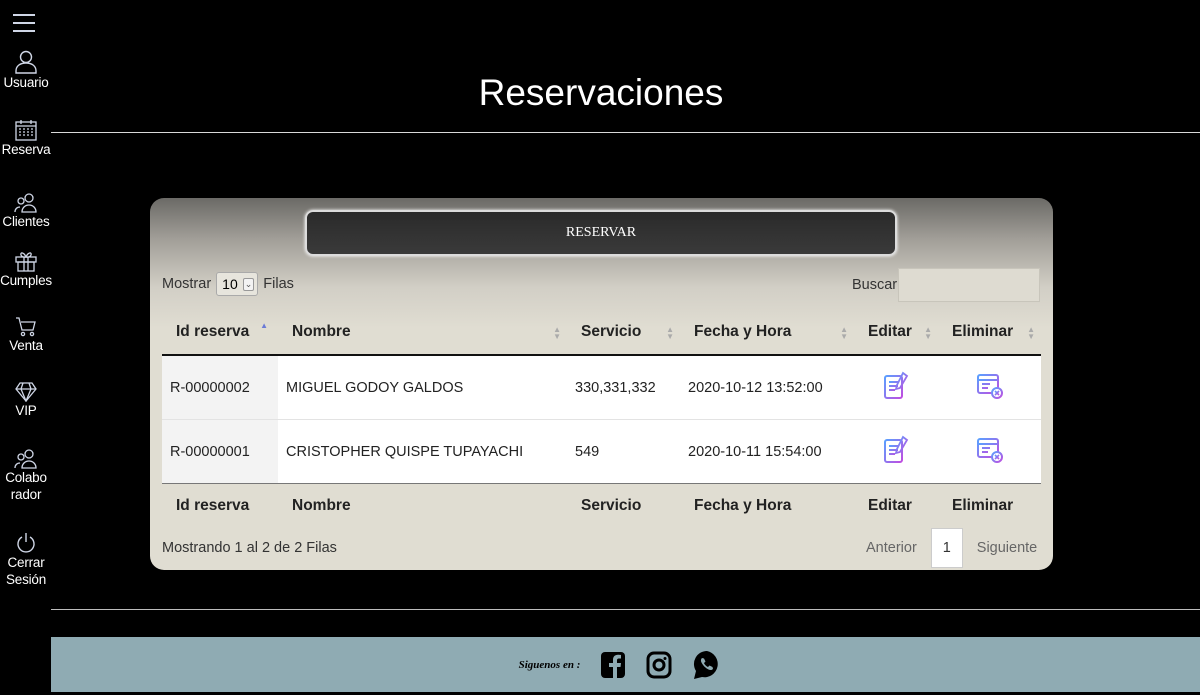  I want to click on rows-label: Filas, so click(278, 284).